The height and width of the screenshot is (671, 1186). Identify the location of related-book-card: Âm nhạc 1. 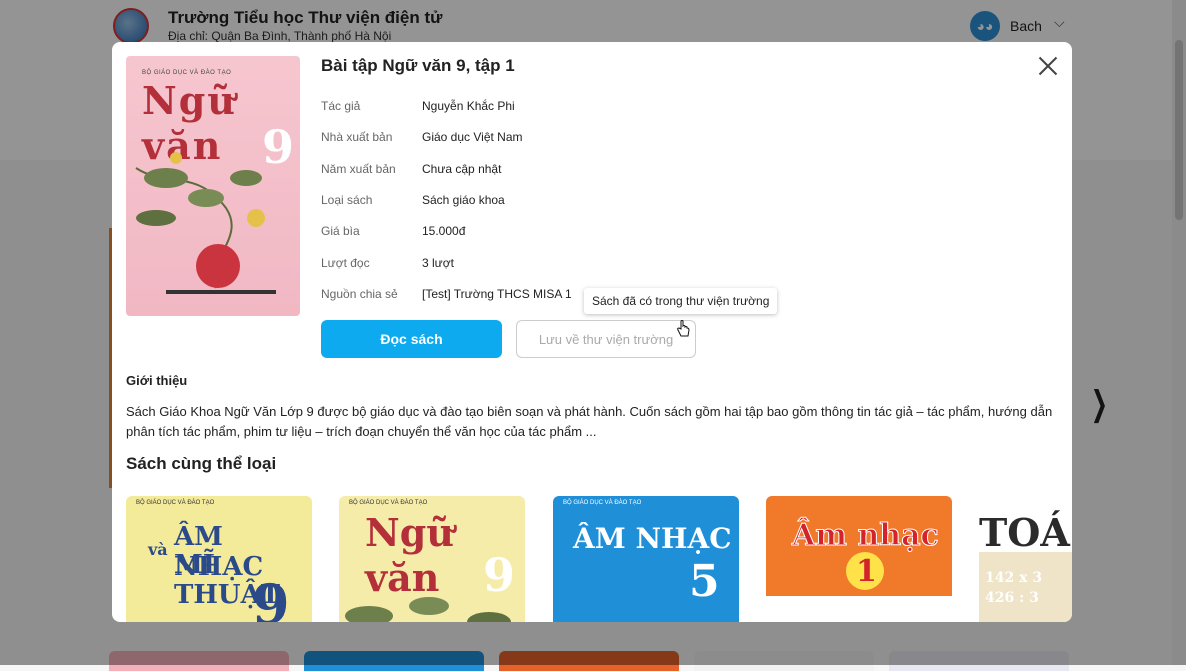
(859, 559).